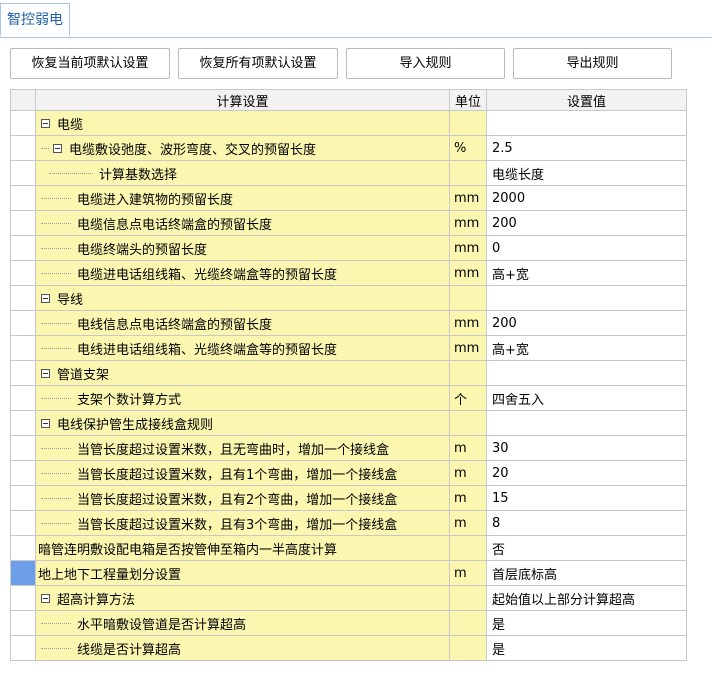 The image size is (712, 680). I want to click on table-row: 水平暗敷设管道是否计算超高 是, so click(348, 623).